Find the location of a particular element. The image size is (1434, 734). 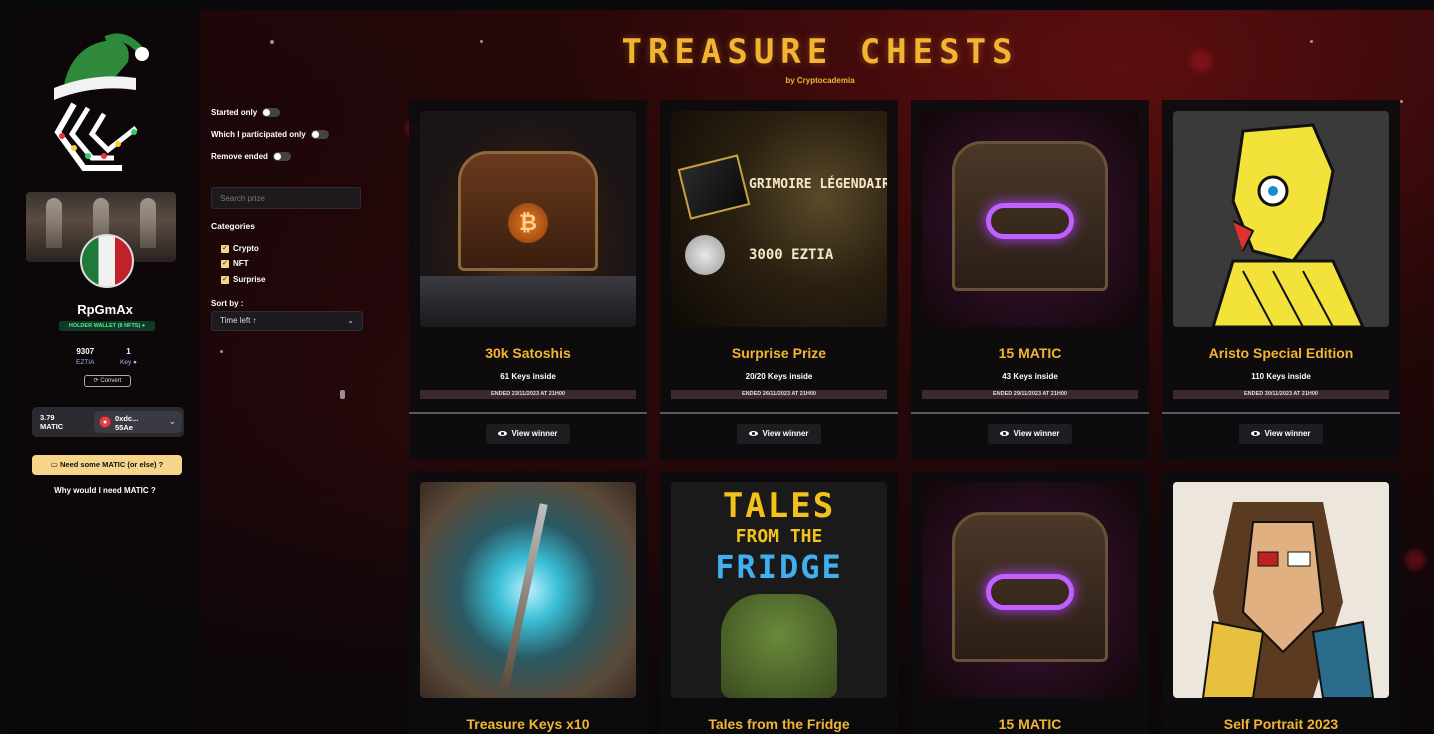

toggle-remove-ended: Remove ended is located at coordinates (251, 156).